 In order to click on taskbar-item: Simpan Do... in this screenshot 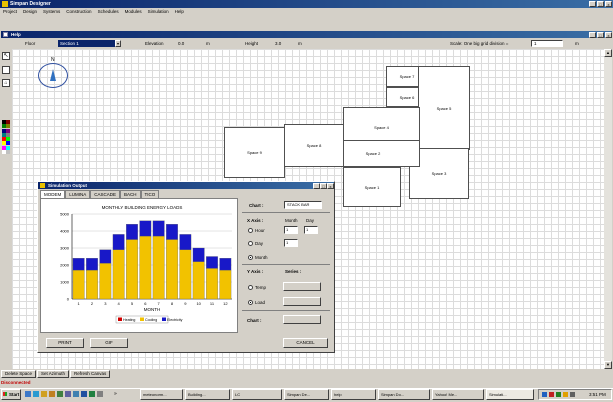, I will do `click(404, 394)`.